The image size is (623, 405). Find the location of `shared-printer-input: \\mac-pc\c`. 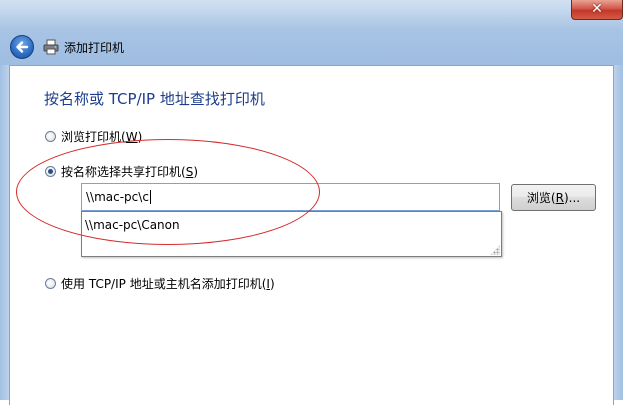

shared-printer-input: \\mac-pc\c is located at coordinates (290, 197).